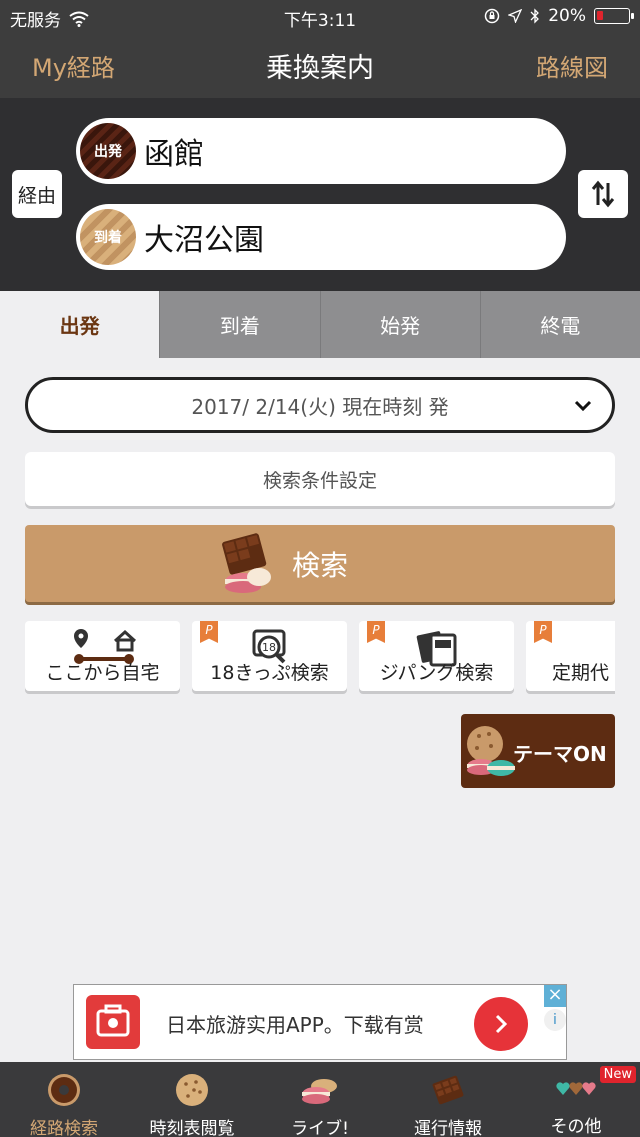 Image resolution: width=640 pixels, height=1137 pixels. What do you see at coordinates (269, 656) in the screenshot?
I see `seishun18-search-tile: P 18 18きっぷ検索` at bounding box center [269, 656].